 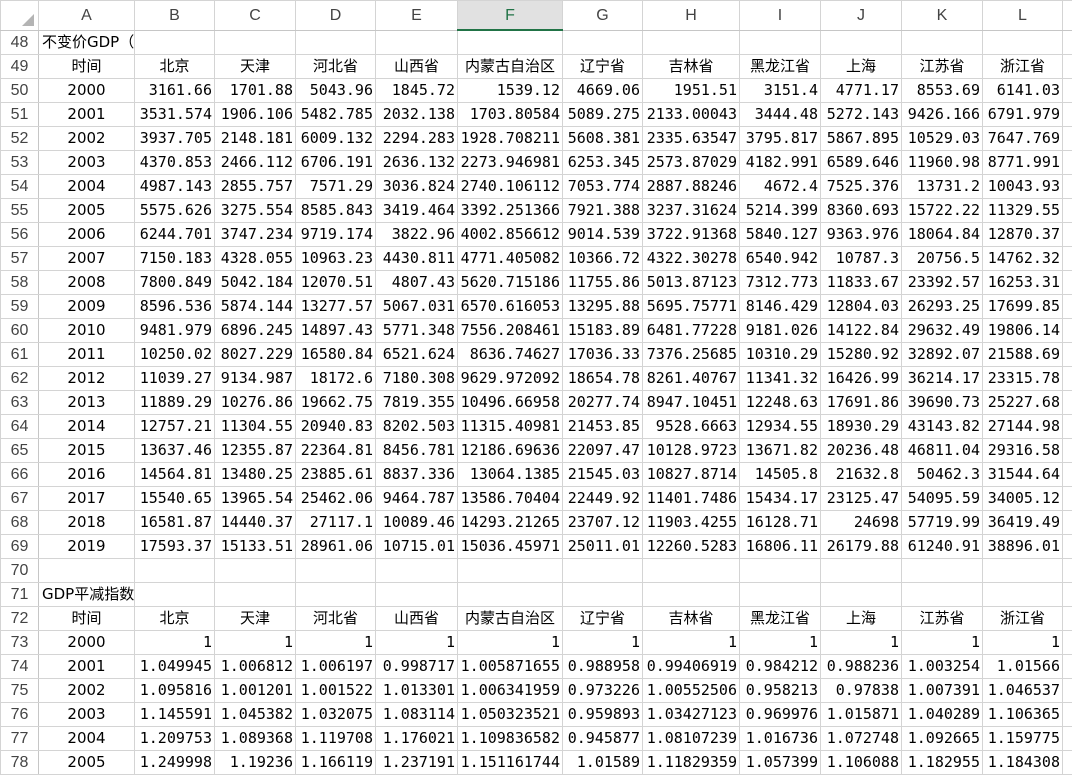 What do you see at coordinates (510, 714) in the screenshot?
I see `value-cell: 1.050323521` at bounding box center [510, 714].